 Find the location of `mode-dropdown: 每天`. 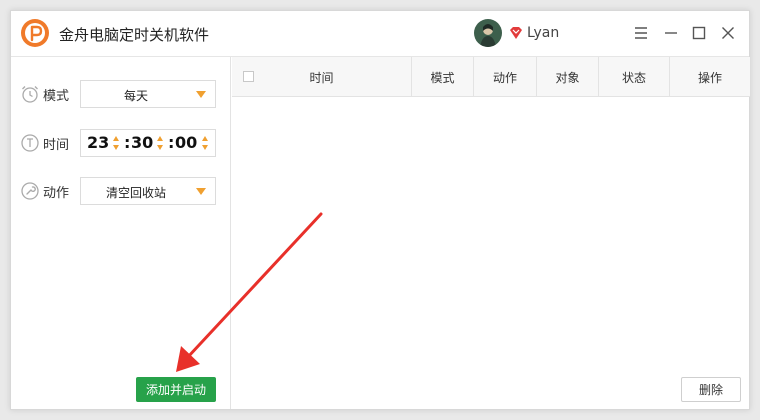

mode-dropdown: 每天 is located at coordinates (148, 94).